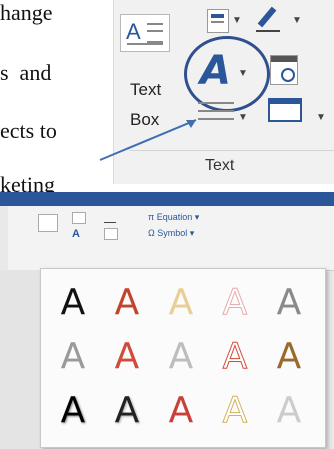  I want to click on wordart-icon: A, so click(76, 234).